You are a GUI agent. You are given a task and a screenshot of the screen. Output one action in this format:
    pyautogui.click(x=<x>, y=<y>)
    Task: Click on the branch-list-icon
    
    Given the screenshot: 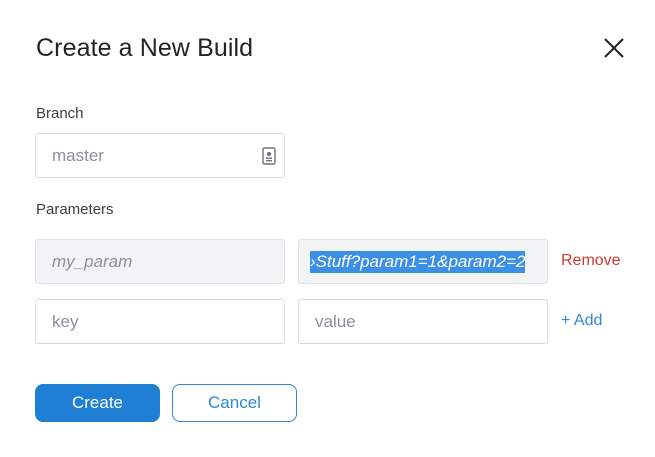 What is the action you would take?
    pyautogui.click(x=269, y=156)
    